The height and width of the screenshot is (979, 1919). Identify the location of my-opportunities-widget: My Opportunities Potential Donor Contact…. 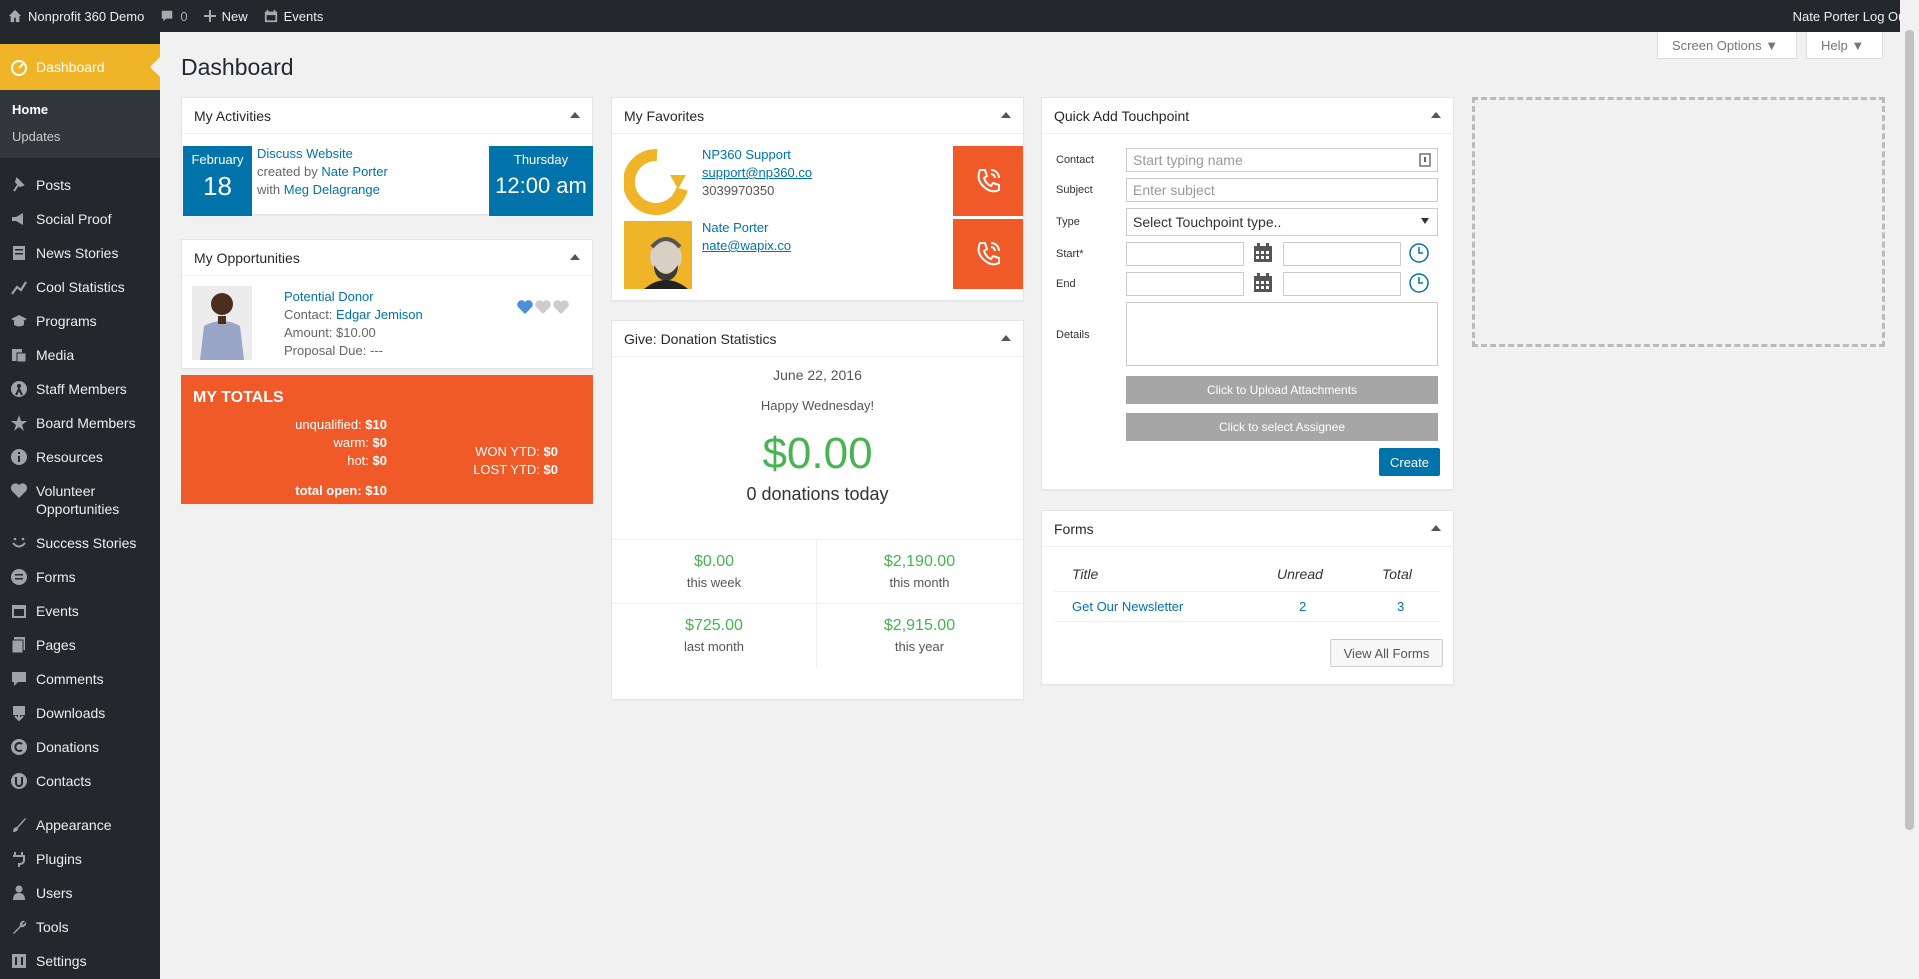
(387, 304).